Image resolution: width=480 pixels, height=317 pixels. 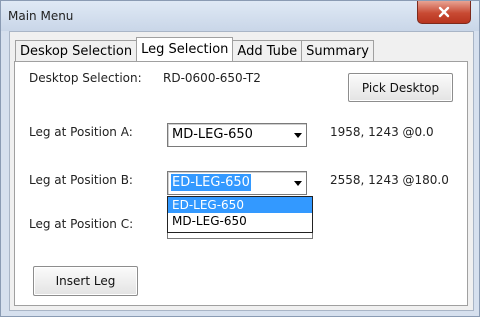 What do you see at coordinates (81, 224) in the screenshot?
I see `leg-c-label: Leg at Position C:` at bounding box center [81, 224].